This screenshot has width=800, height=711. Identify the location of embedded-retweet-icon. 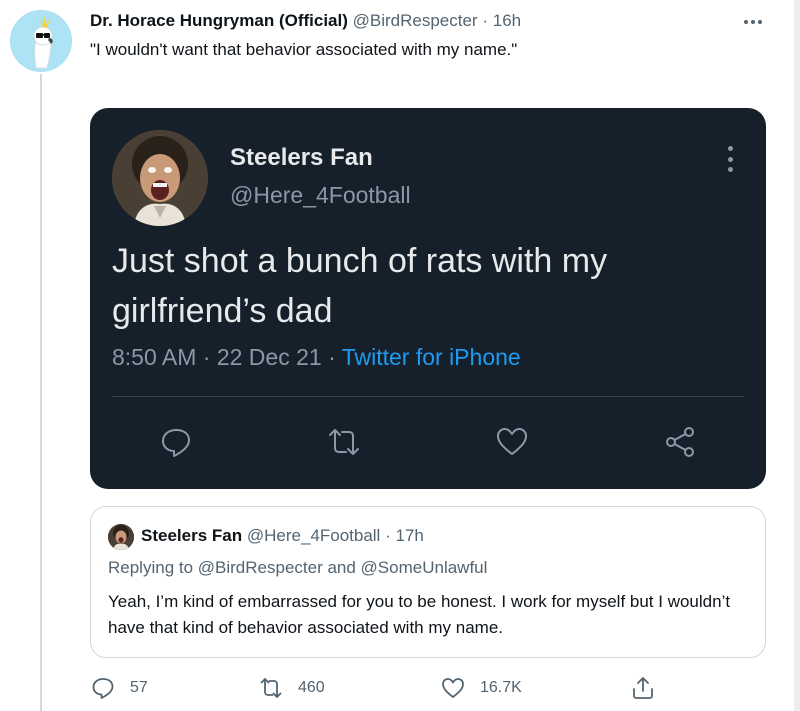
(344, 442).